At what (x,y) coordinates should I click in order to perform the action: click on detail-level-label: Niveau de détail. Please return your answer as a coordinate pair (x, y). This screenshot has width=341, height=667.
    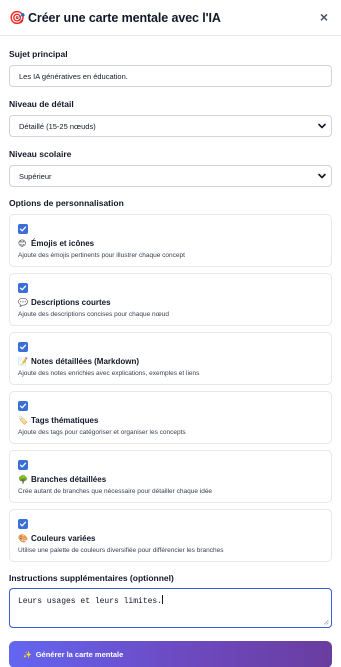
    Looking at the image, I should click on (41, 104).